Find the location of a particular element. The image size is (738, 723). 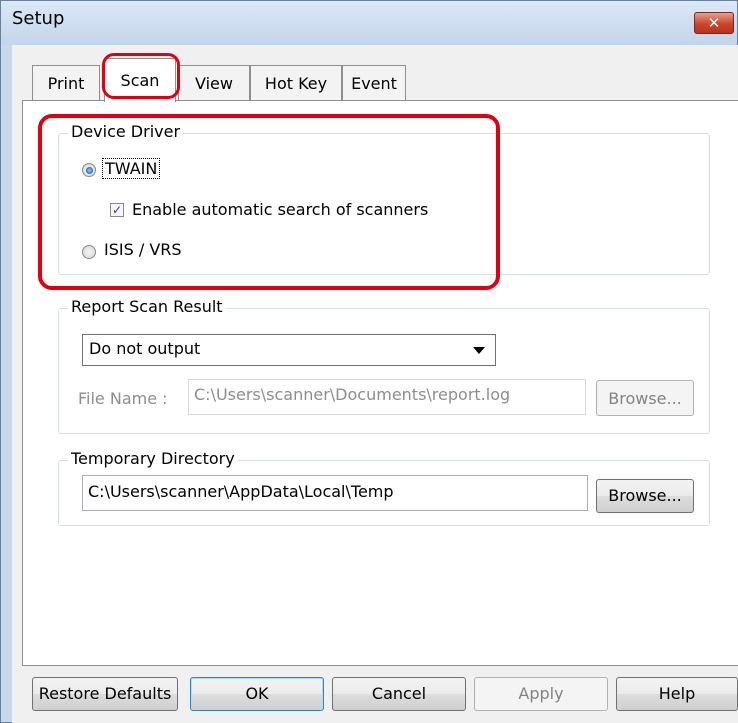

apply-button: Apply is located at coordinates (541, 694).